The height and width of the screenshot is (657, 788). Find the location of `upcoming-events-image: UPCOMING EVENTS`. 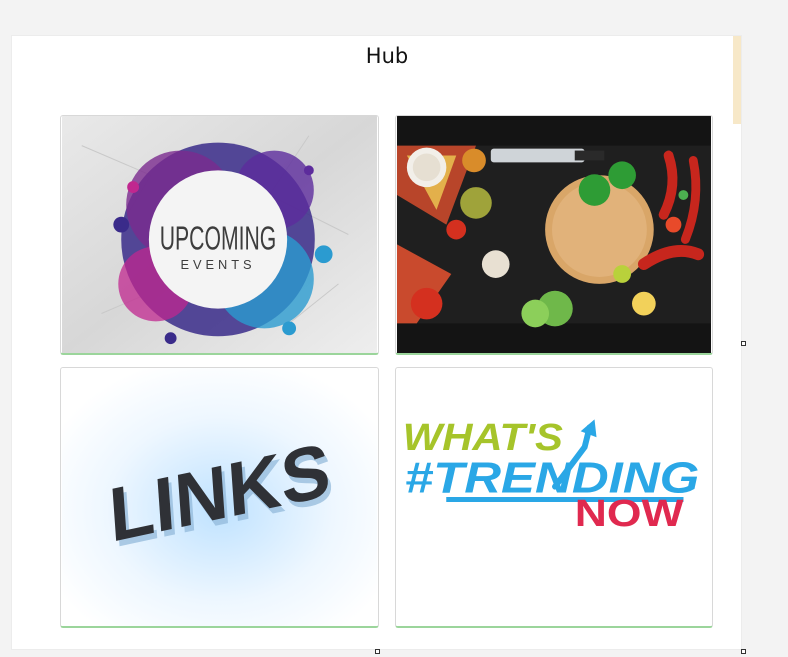

upcoming-events-image: UPCOMING EVENTS is located at coordinates (219, 234).